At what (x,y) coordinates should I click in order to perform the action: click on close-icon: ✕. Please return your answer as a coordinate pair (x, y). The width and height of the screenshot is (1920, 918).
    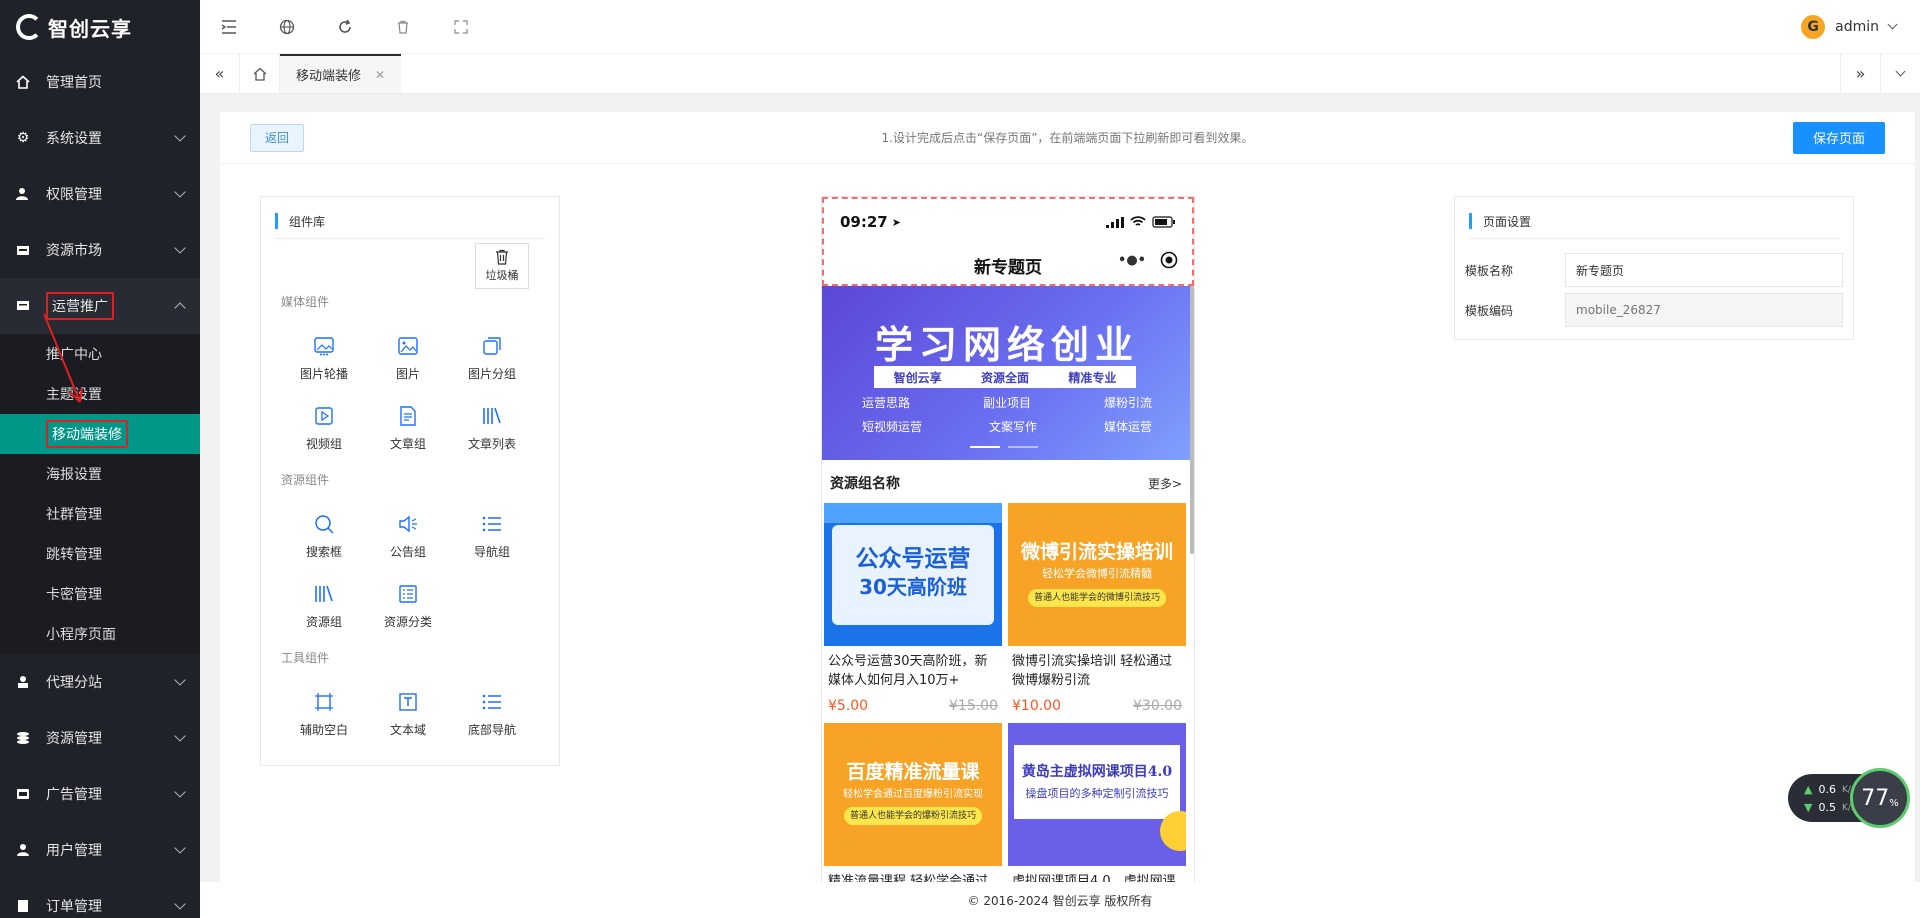
    Looking at the image, I should click on (380, 75).